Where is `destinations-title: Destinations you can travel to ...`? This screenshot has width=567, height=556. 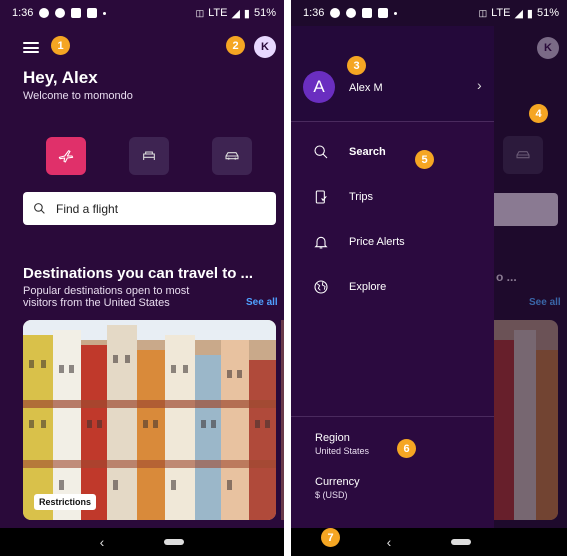
destinations-title: Destinations you can travel to ... is located at coordinates (138, 273).